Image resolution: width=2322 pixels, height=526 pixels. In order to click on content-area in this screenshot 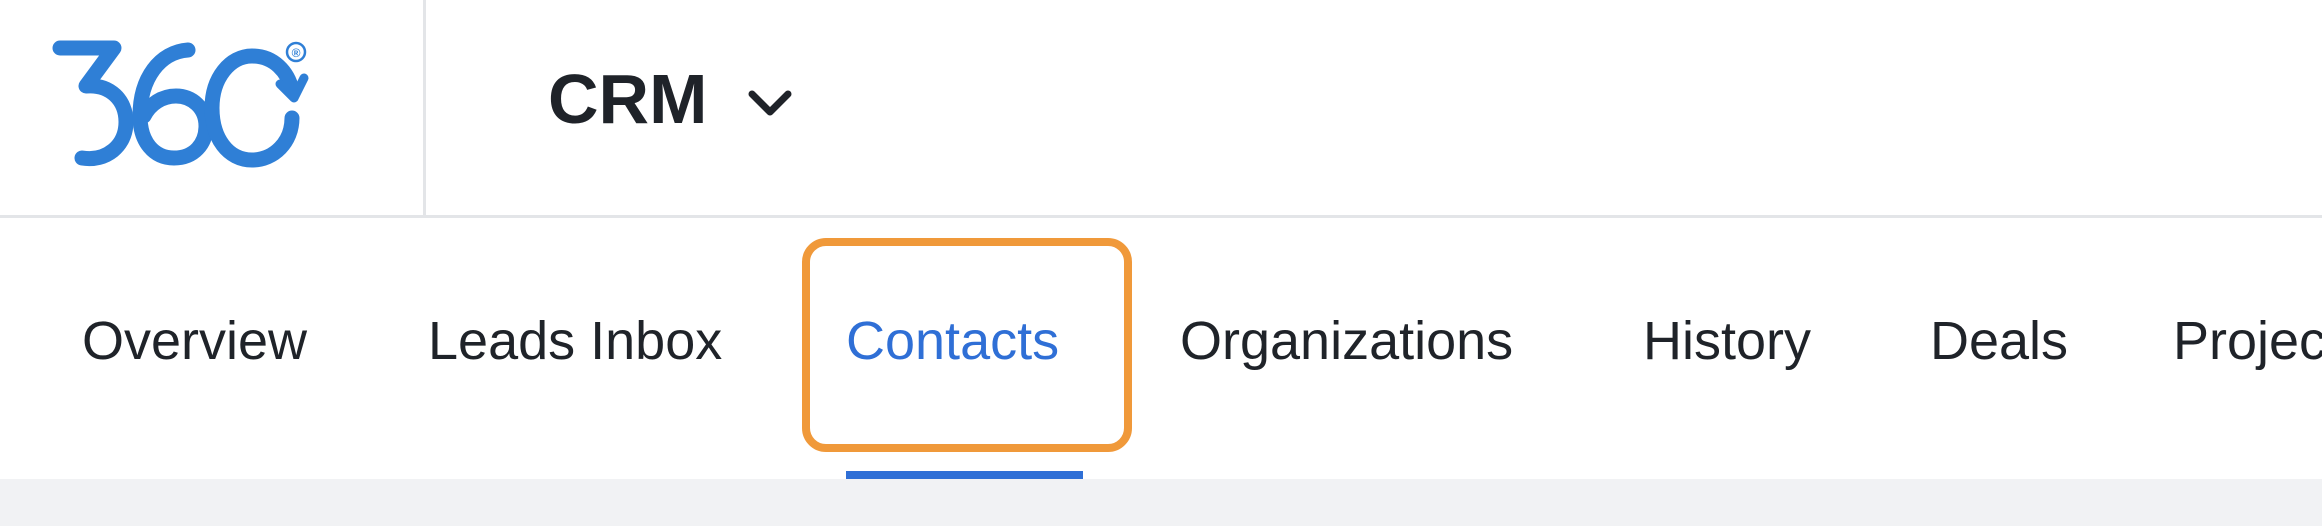, I will do `click(1161, 502)`.